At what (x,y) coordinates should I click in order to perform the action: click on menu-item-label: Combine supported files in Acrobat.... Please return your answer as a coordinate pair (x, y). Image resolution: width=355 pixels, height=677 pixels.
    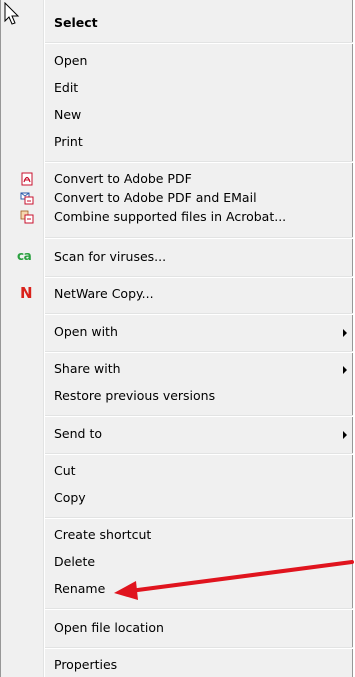
    Looking at the image, I should click on (170, 216).